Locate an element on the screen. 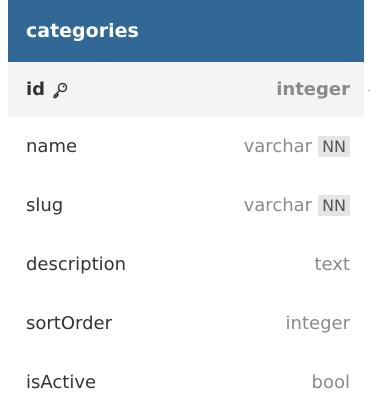 The width and height of the screenshot is (370, 415). column-row-name: name varchar NN is located at coordinates (186, 146).